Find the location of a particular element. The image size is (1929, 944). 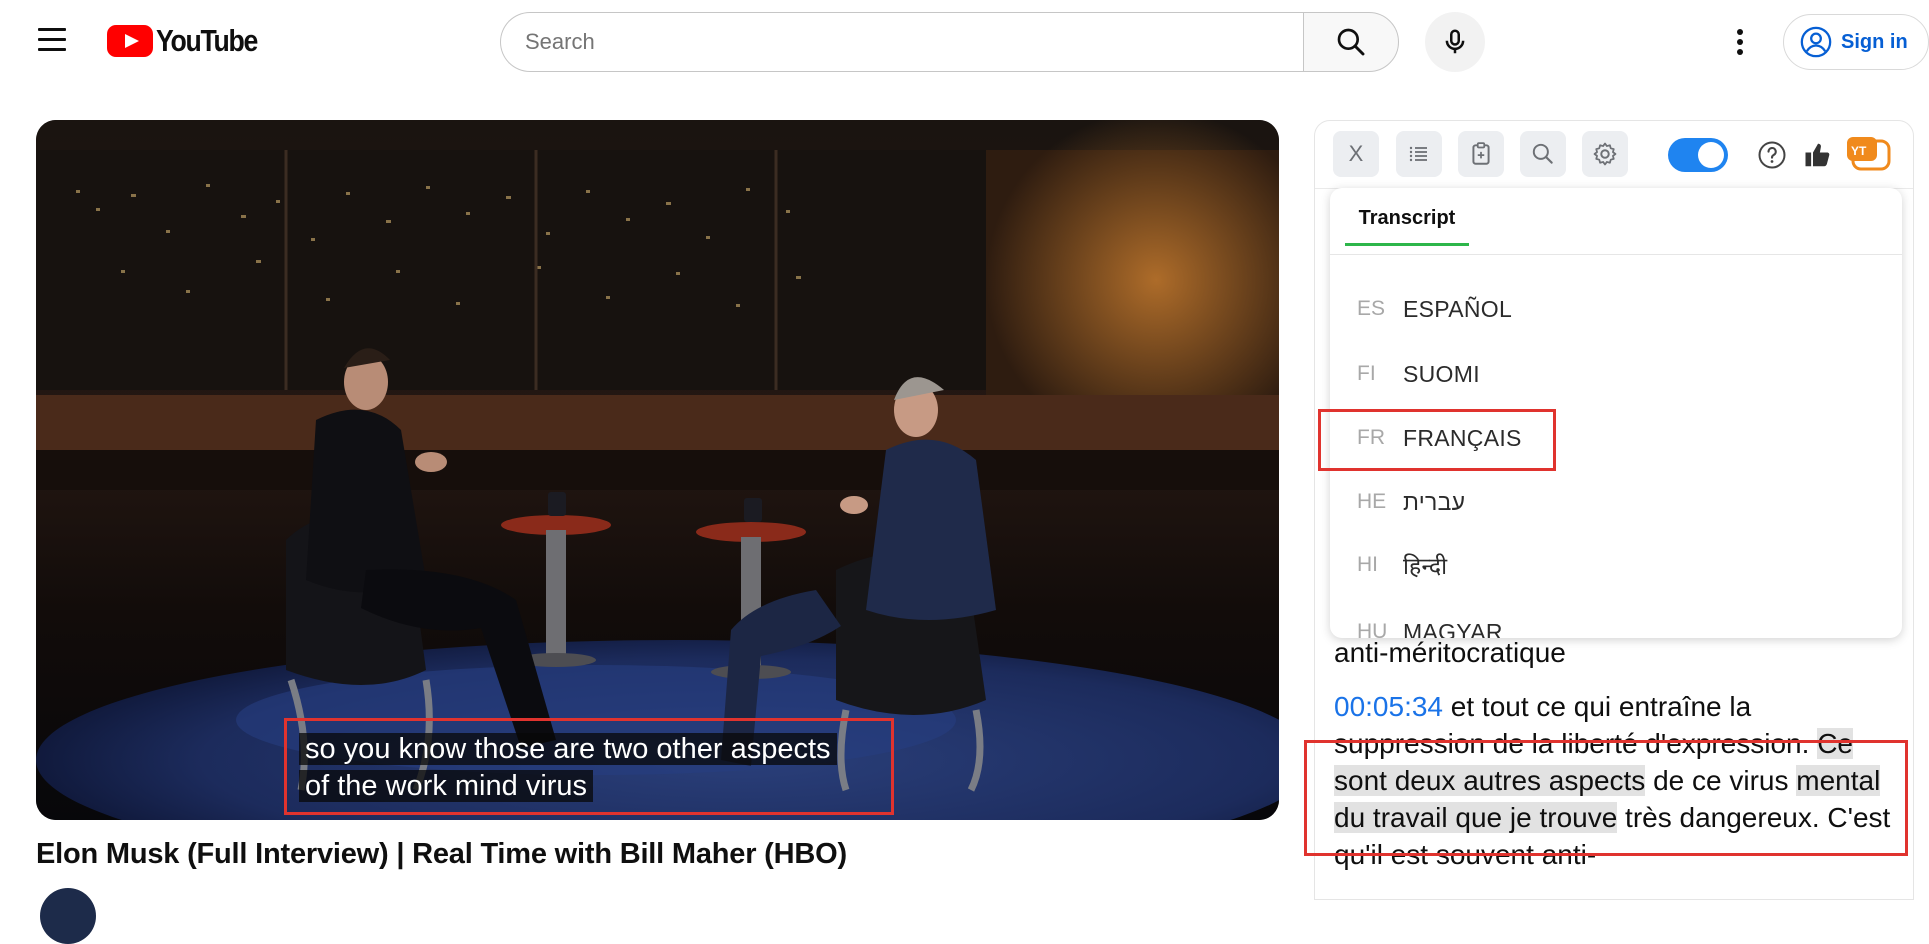

language-name: SUOMI is located at coordinates (1441, 373).